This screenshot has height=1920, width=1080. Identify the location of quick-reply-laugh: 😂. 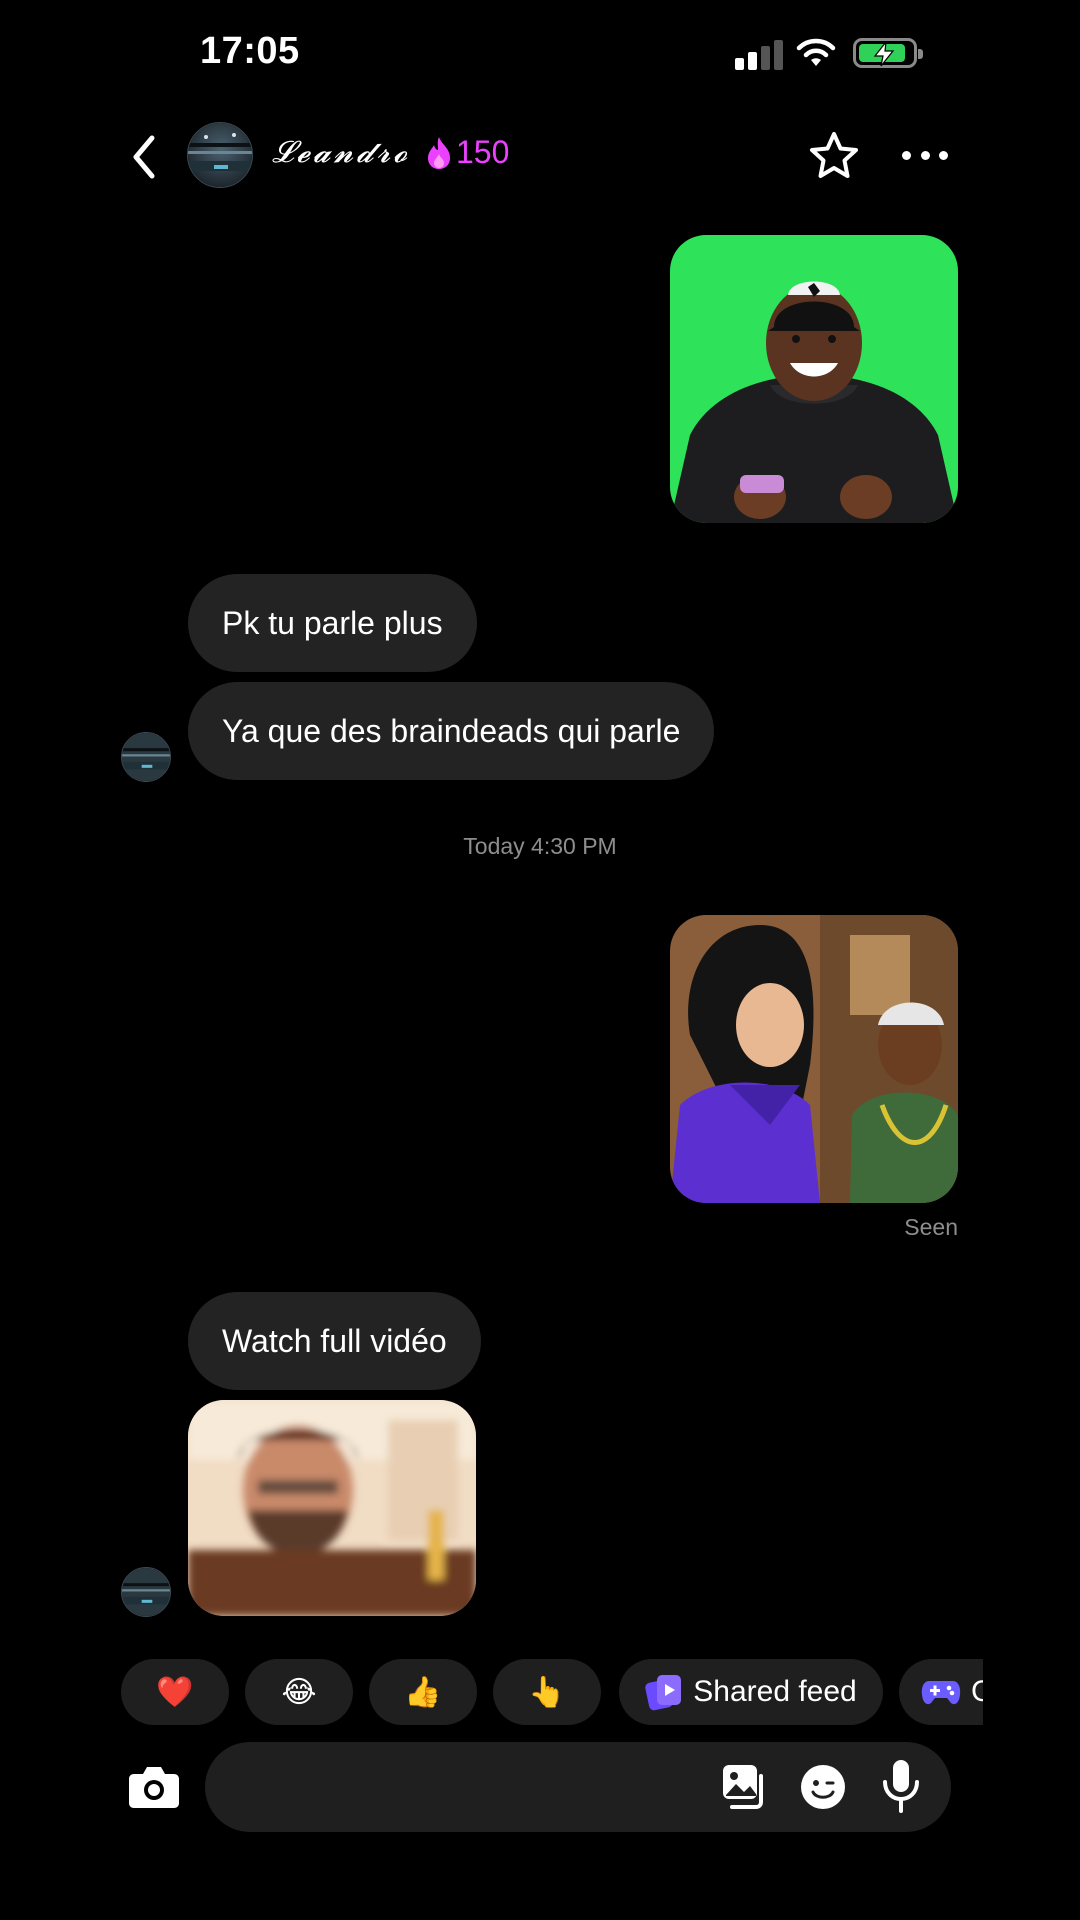
(299, 1692).